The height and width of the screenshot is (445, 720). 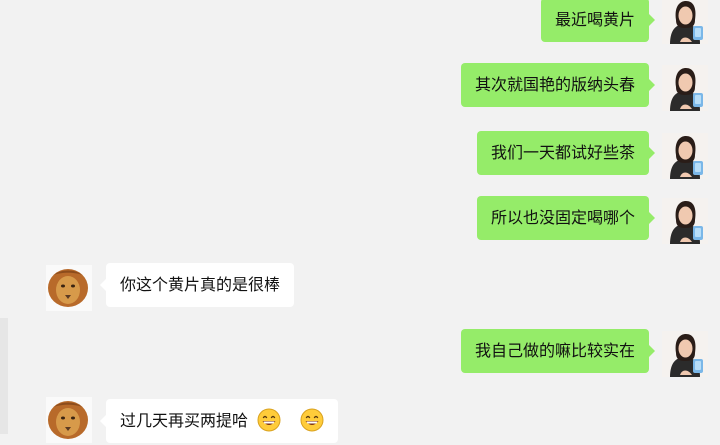 I want to click on message-text: 所以也没固定喝哪个, so click(x=562, y=217).